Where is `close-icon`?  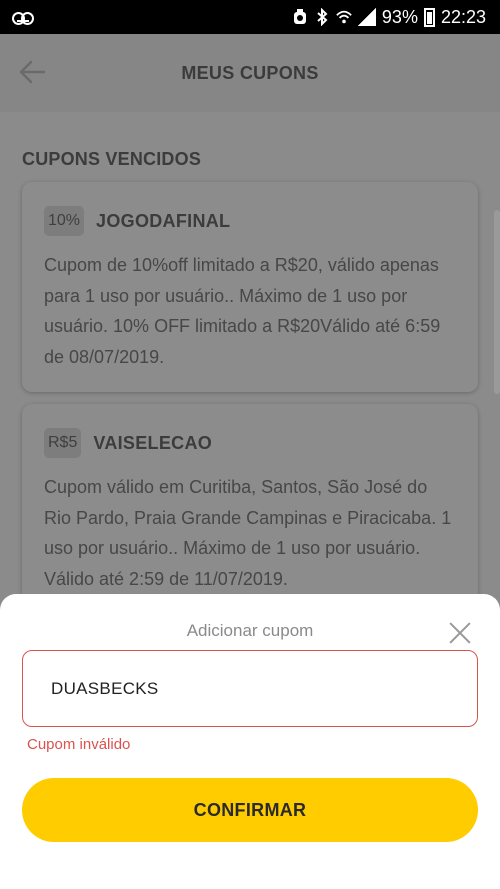
close-icon is located at coordinates (460, 633).